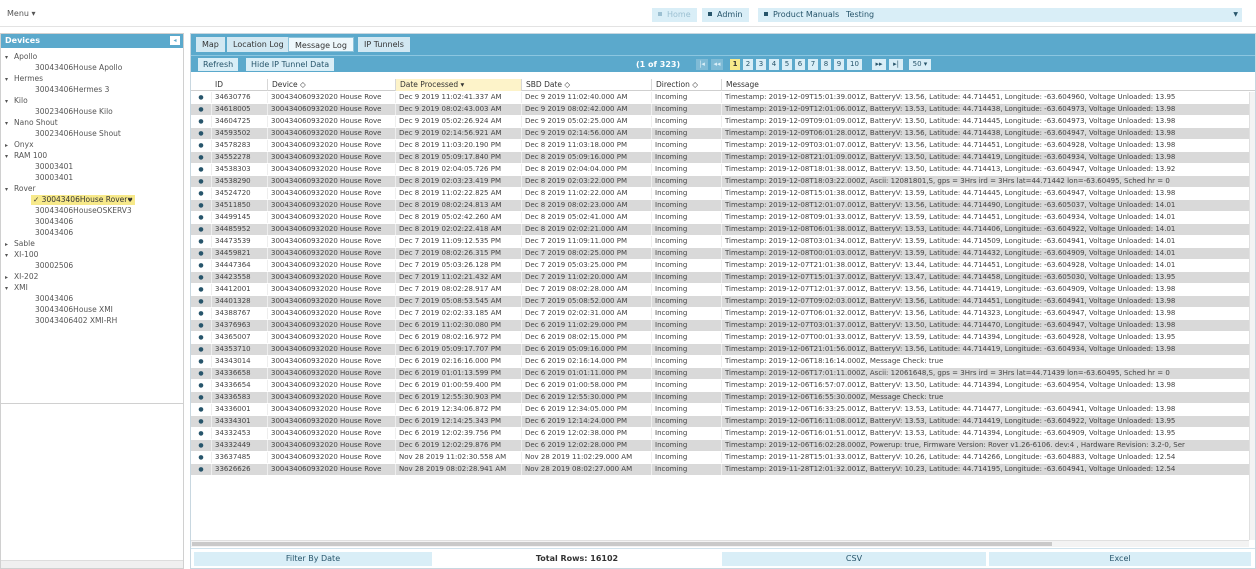 This screenshot has height=569, width=1256. What do you see at coordinates (31, 123) in the screenshot?
I see `tree-group: ▾ Nano Shout` at bounding box center [31, 123].